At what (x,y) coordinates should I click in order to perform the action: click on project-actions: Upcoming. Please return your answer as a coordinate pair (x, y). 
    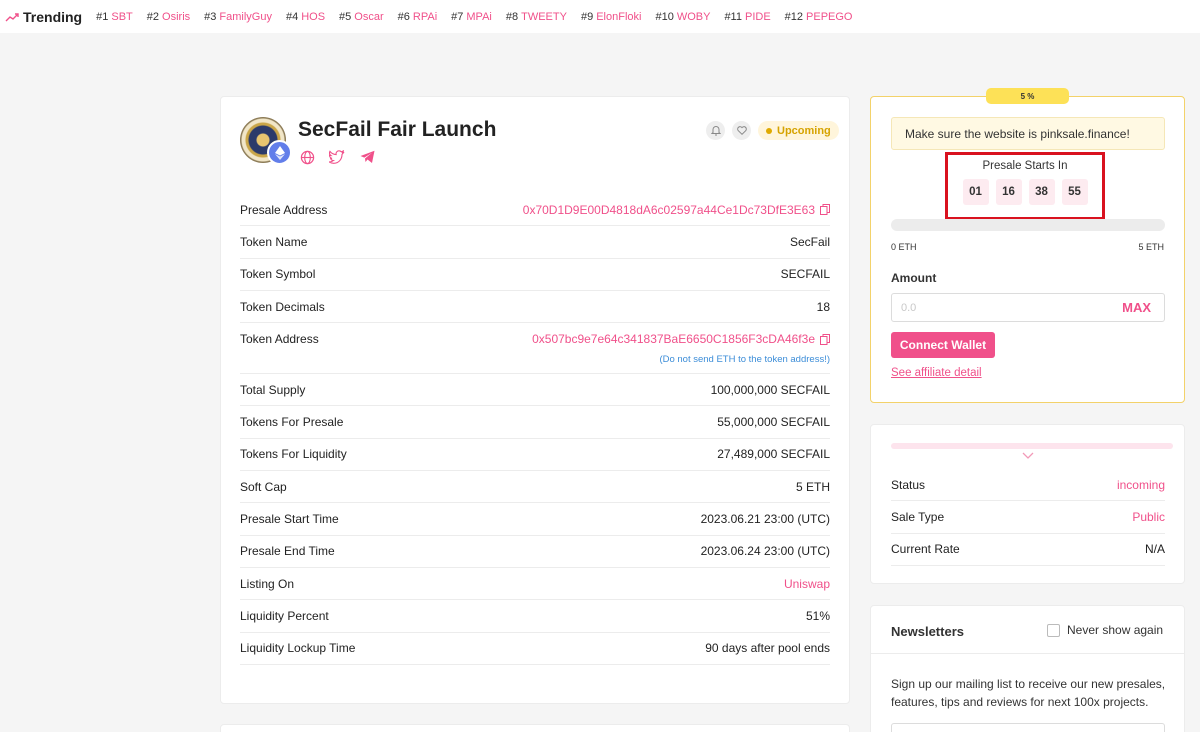
    Looking at the image, I should click on (772, 130).